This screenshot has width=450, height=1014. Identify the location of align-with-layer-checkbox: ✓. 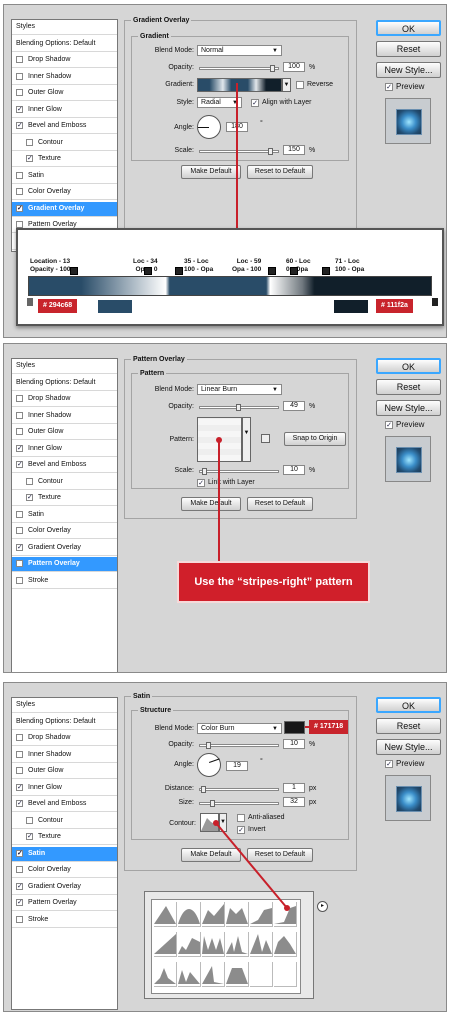
(255, 103).